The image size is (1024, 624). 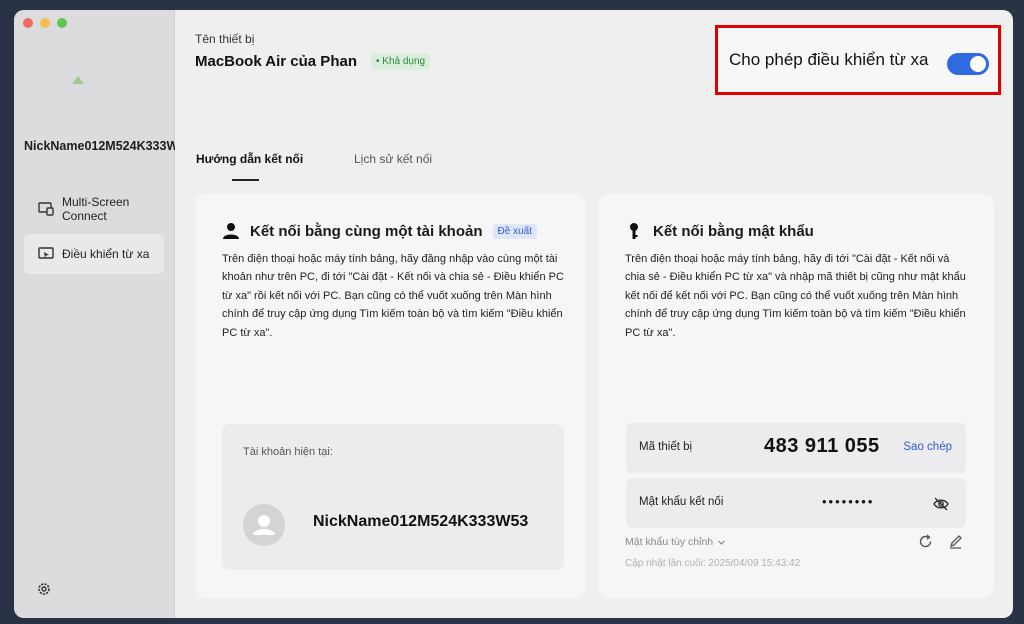 I want to click on multi-screen-icon, so click(x=46, y=209).